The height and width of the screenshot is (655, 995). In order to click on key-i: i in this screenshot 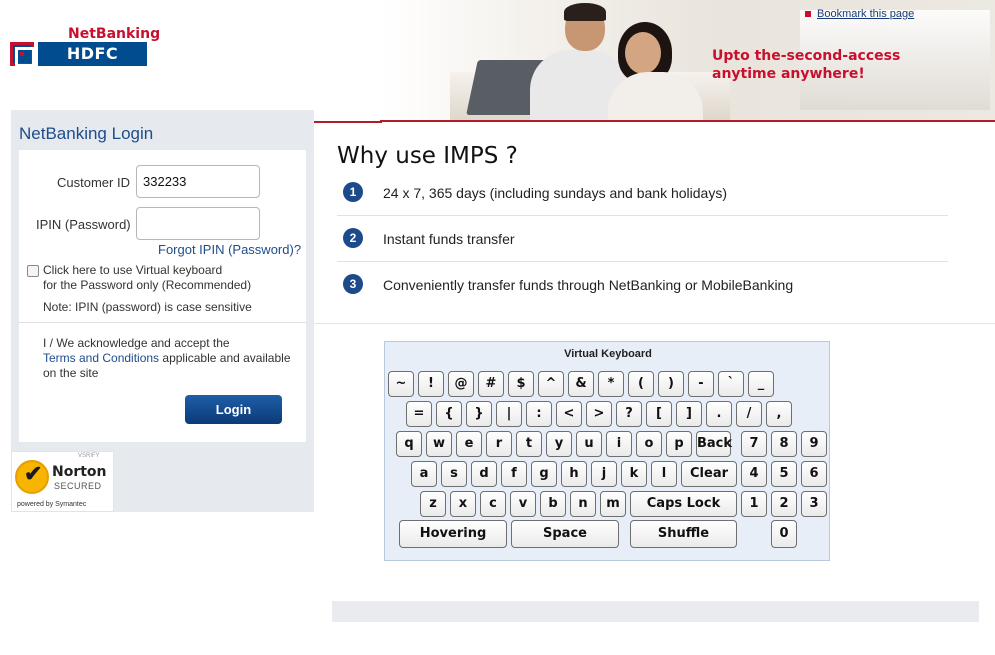, I will do `click(619, 444)`.